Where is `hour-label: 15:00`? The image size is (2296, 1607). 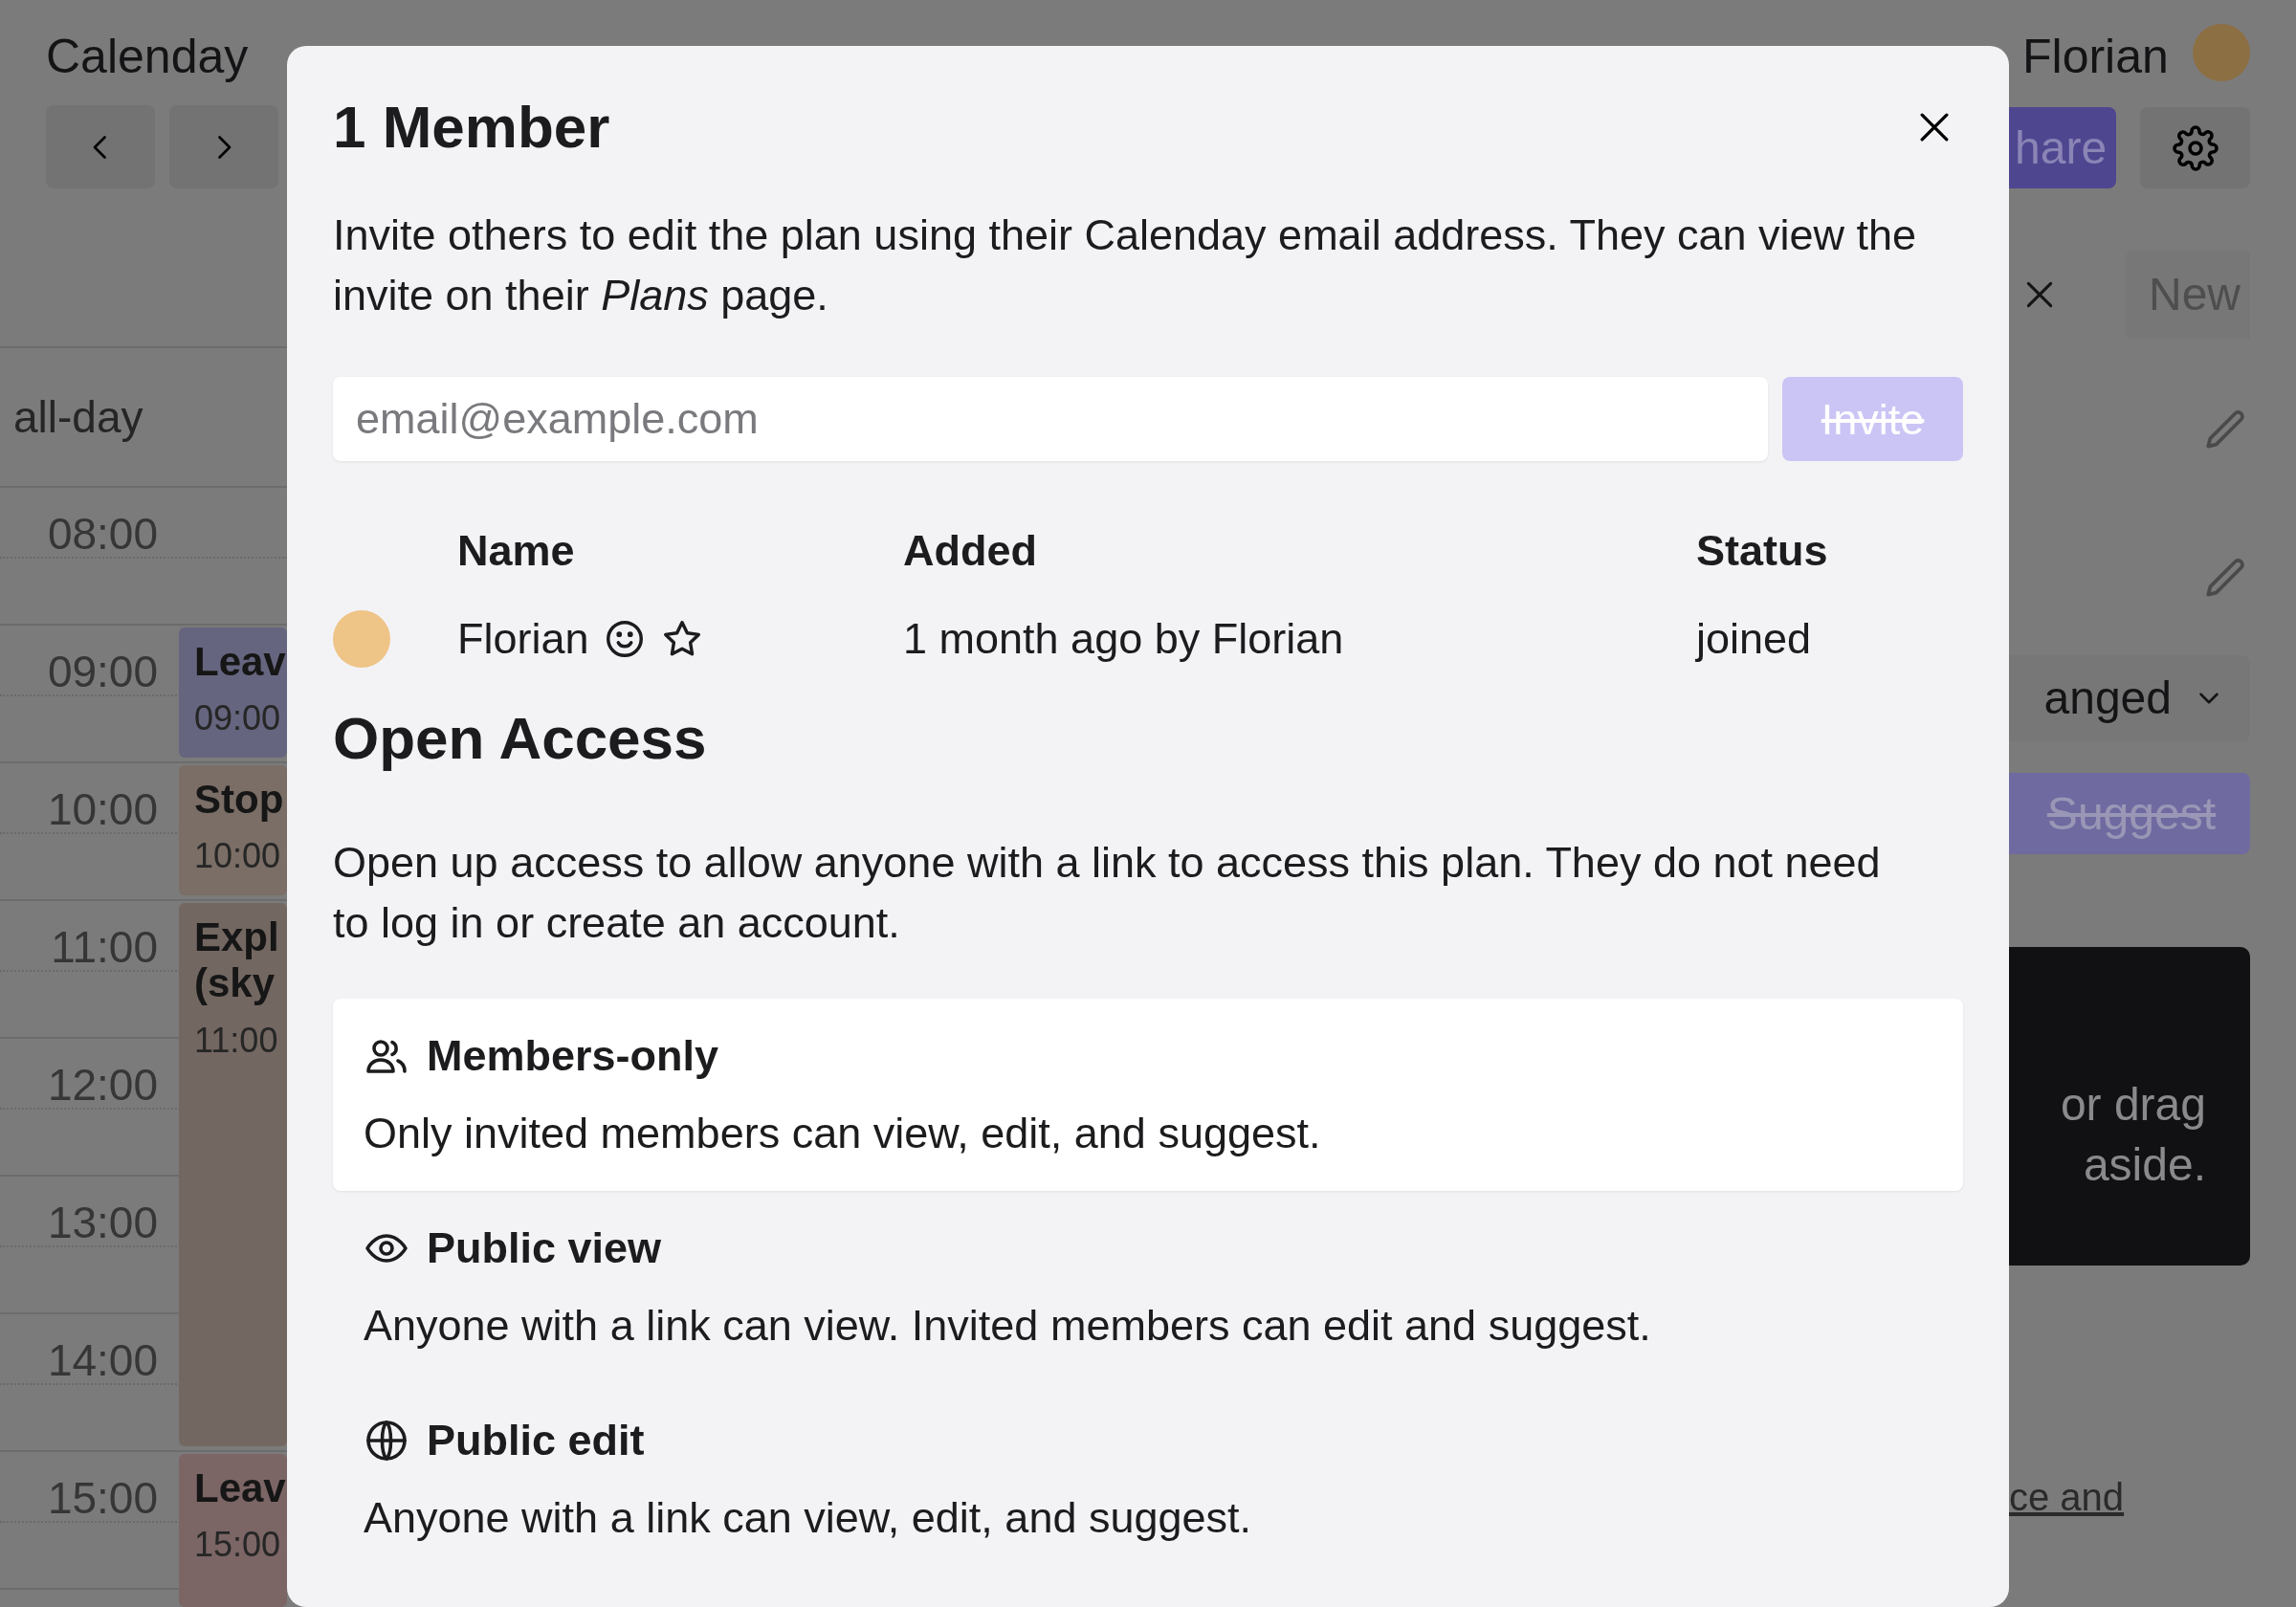 hour-label: 15:00 is located at coordinates (103, 1498).